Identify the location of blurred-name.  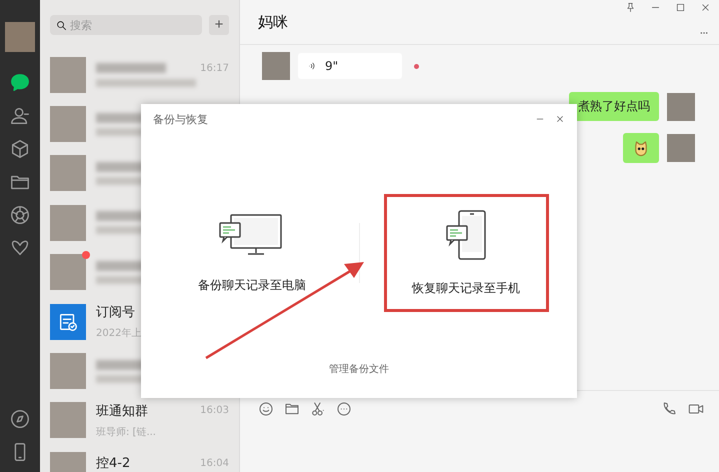
(131, 68).